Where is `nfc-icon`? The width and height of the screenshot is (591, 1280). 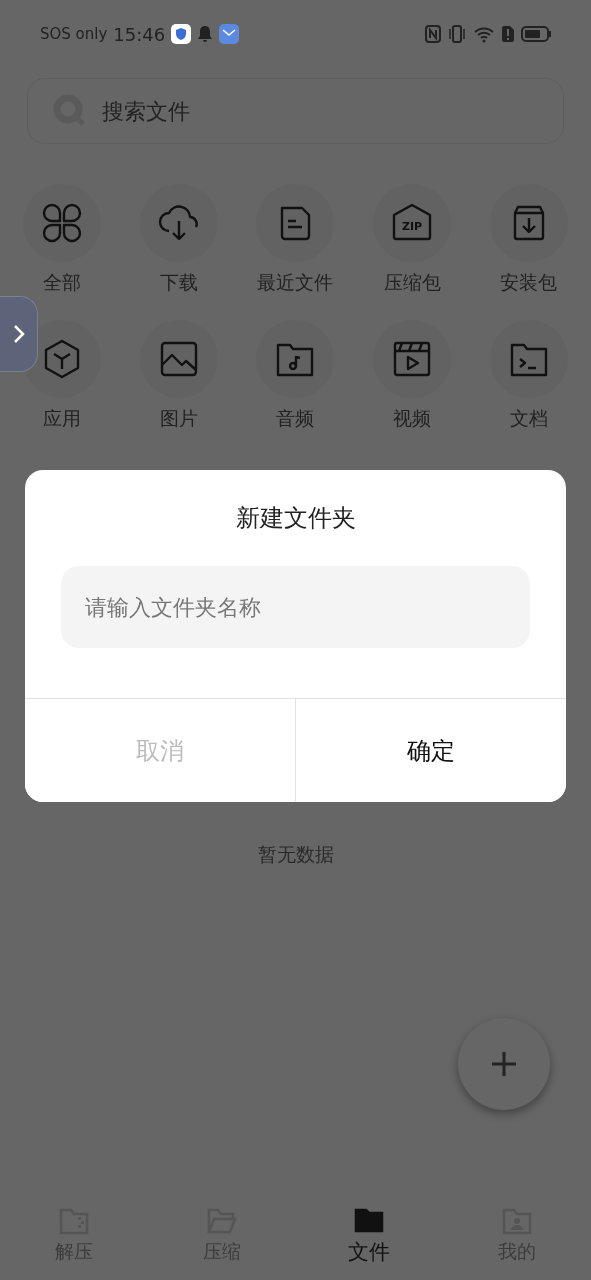 nfc-icon is located at coordinates (433, 34).